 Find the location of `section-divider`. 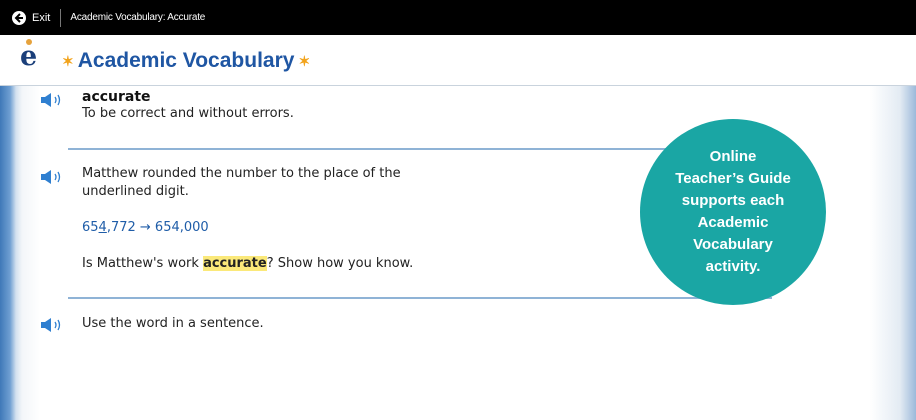

section-divider is located at coordinates (420, 298).